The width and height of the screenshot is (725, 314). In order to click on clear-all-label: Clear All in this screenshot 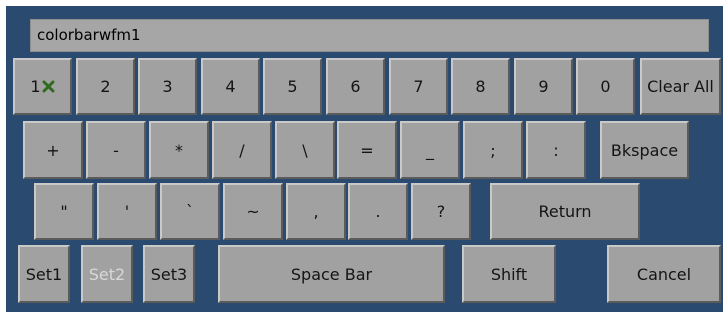, I will do `click(680, 86)`.